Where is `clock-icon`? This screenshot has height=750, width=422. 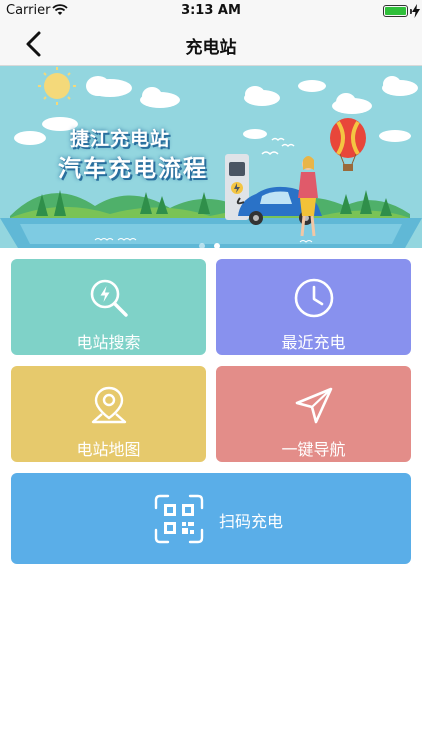
clock-icon is located at coordinates (313, 298).